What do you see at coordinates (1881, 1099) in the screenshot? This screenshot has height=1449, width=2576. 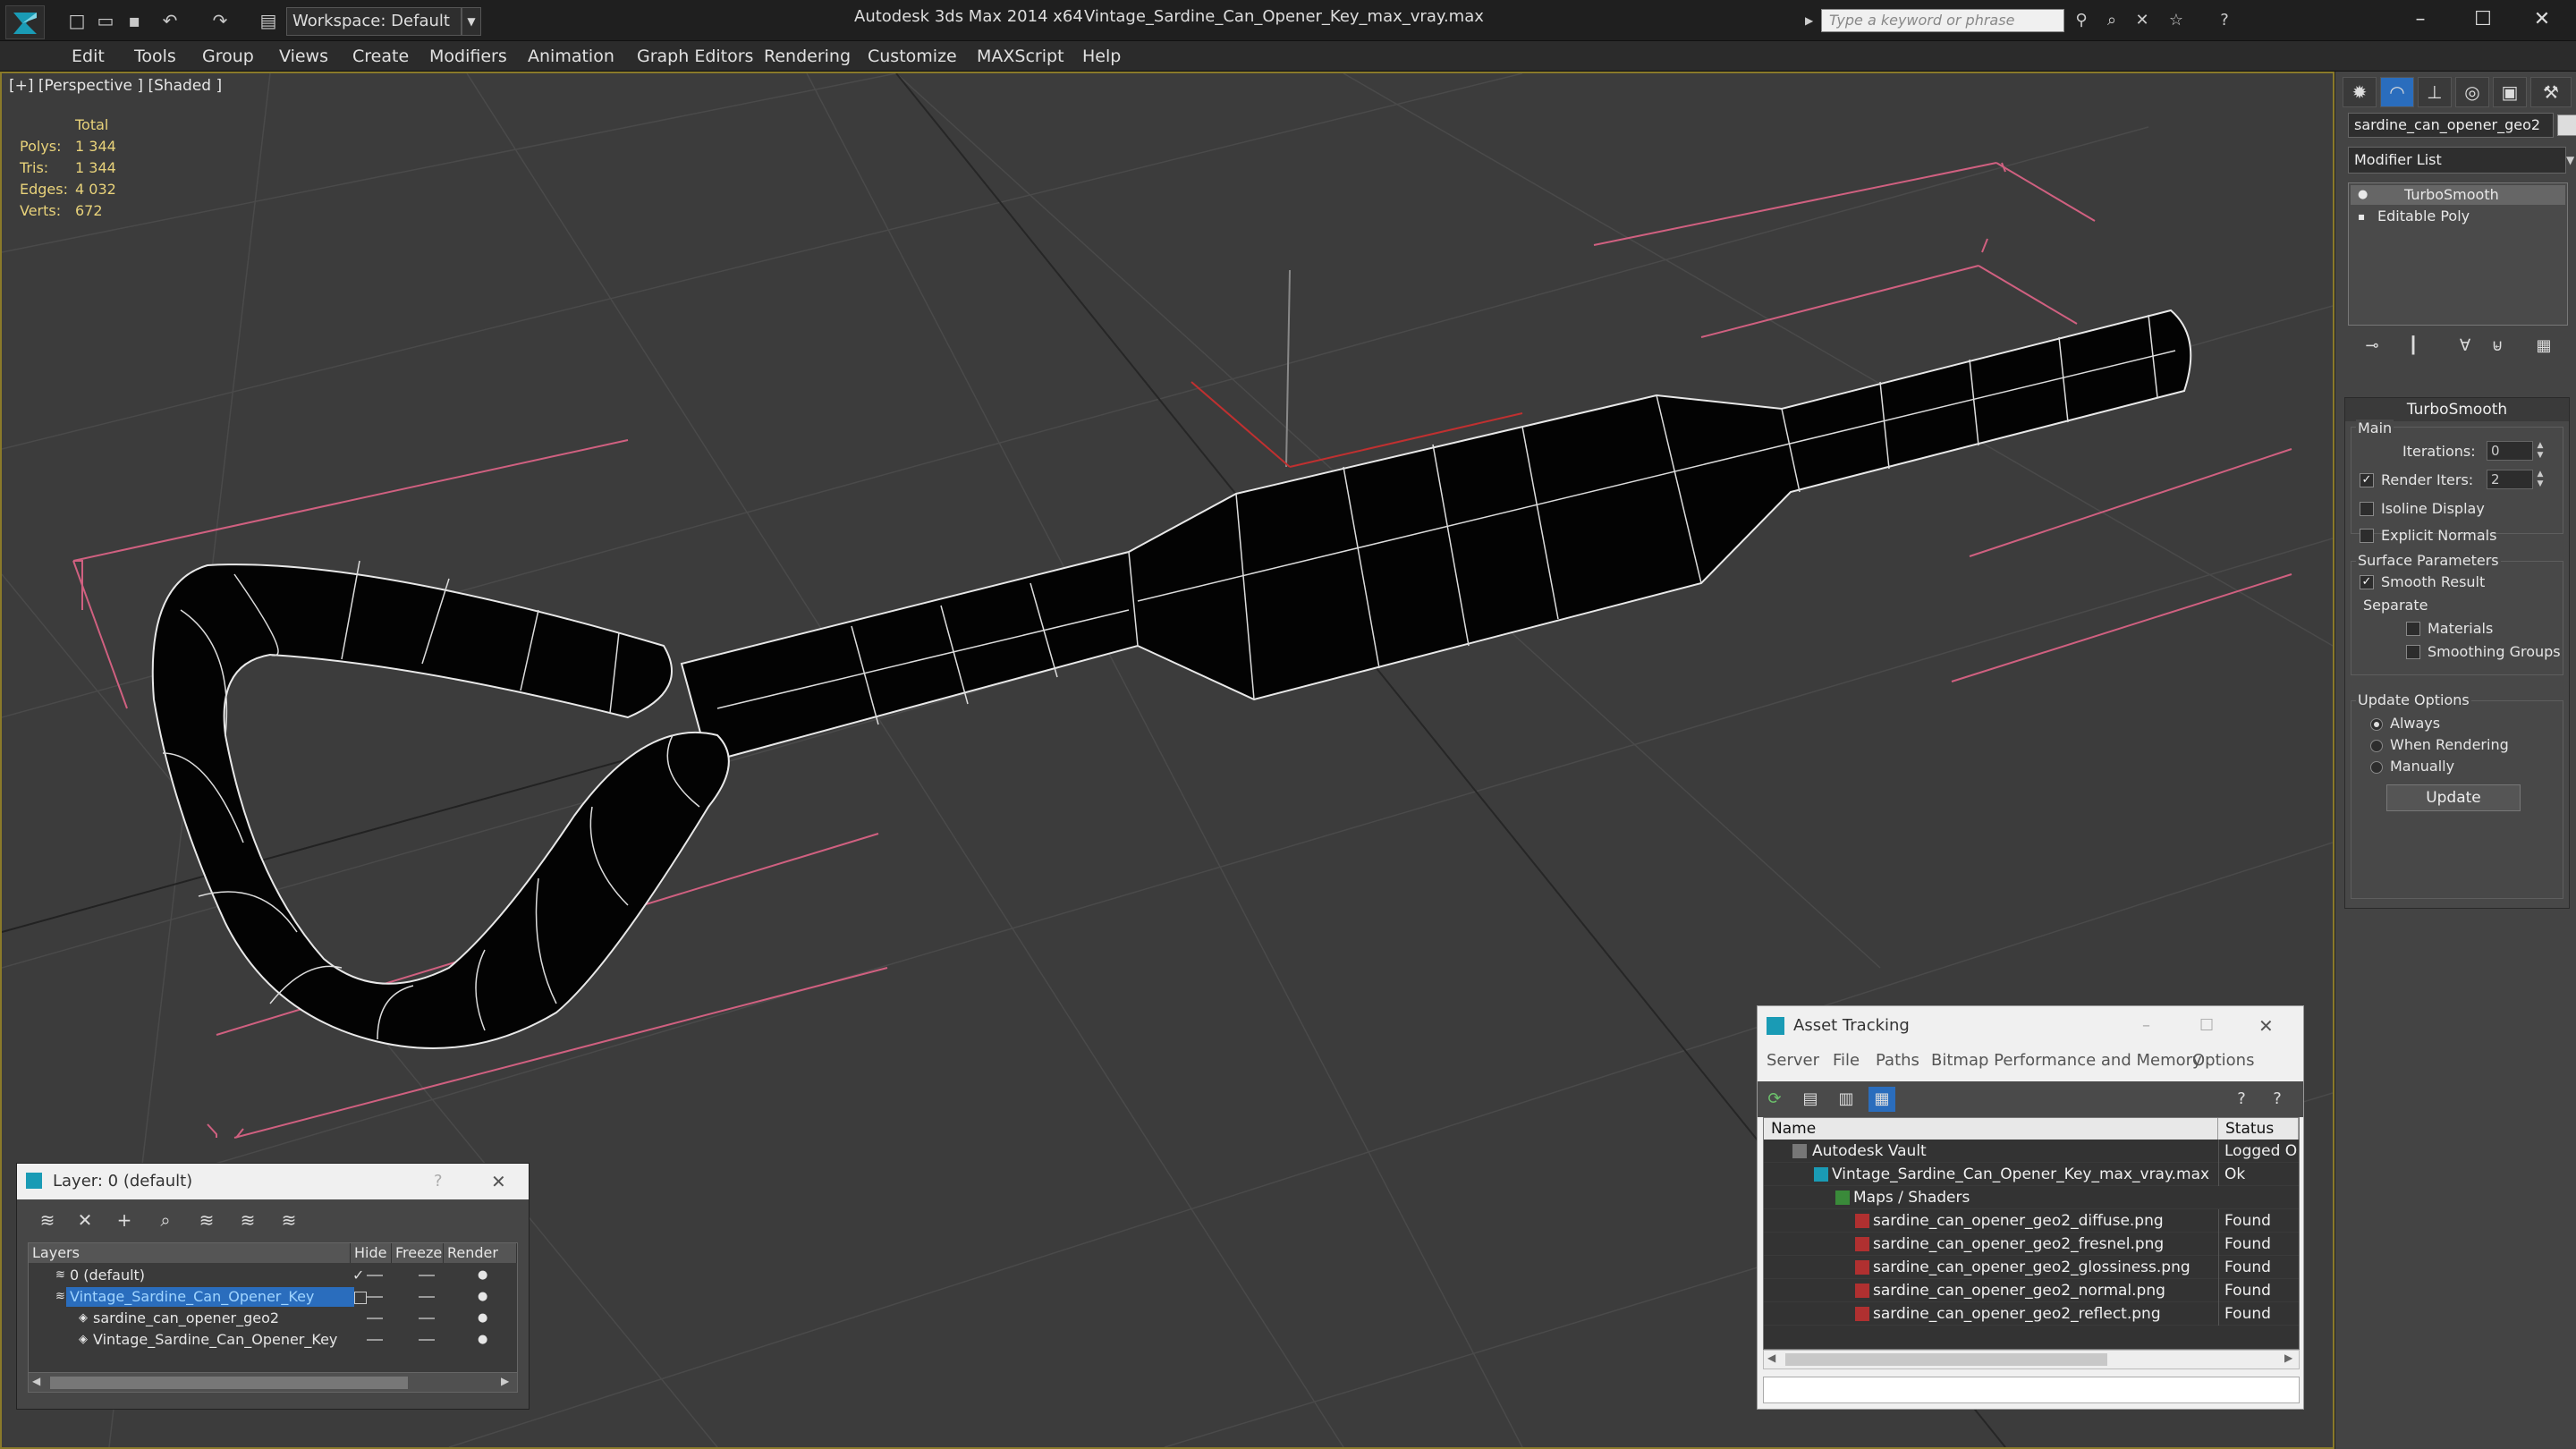 I see `table-view-icon: ▦` at bounding box center [1881, 1099].